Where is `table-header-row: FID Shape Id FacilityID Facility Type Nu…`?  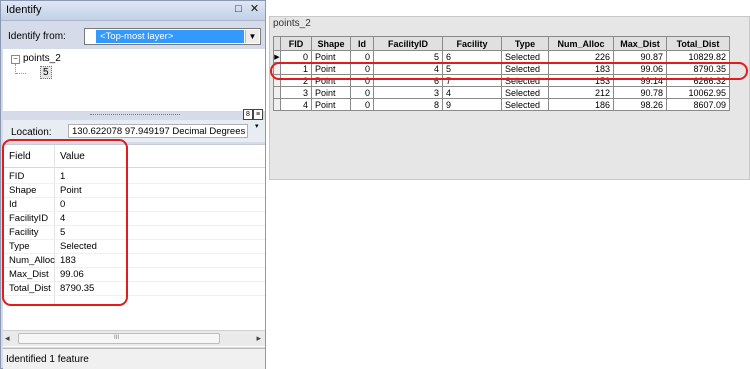 table-header-row: FID Shape Id FacilityID Facility Type Nu… is located at coordinates (501, 43).